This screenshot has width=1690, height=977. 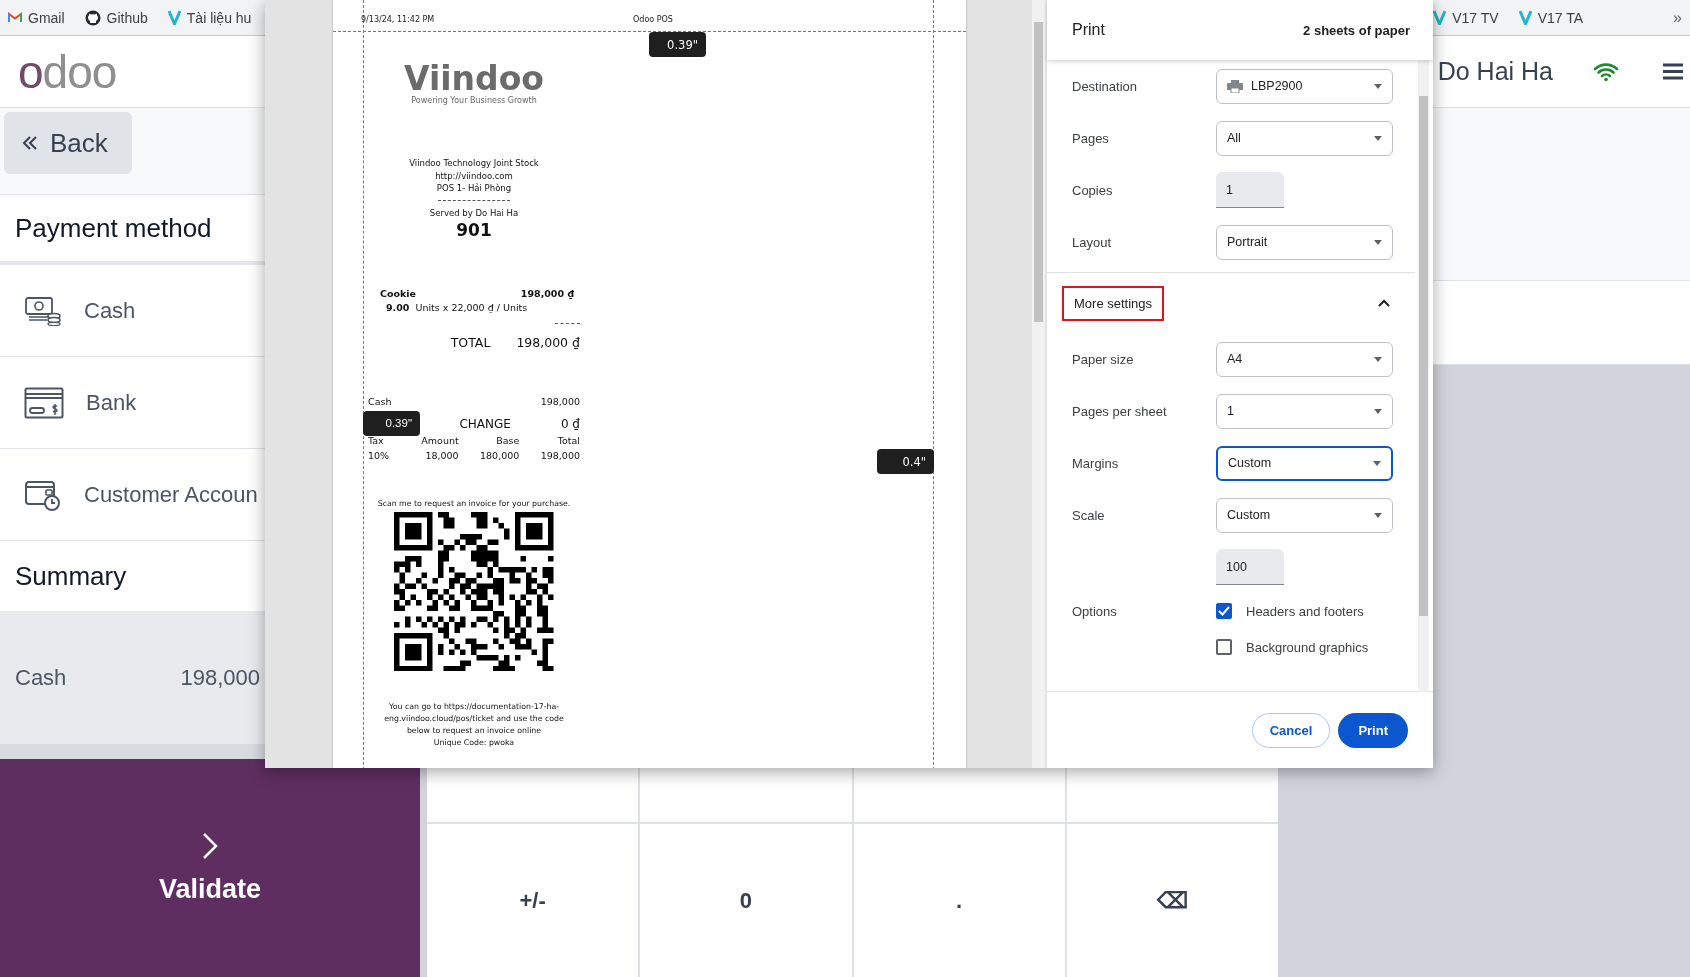 What do you see at coordinates (111, 402) in the screenshot?
I see `payment-method-label: Bank` at bounding box center [111, 402].